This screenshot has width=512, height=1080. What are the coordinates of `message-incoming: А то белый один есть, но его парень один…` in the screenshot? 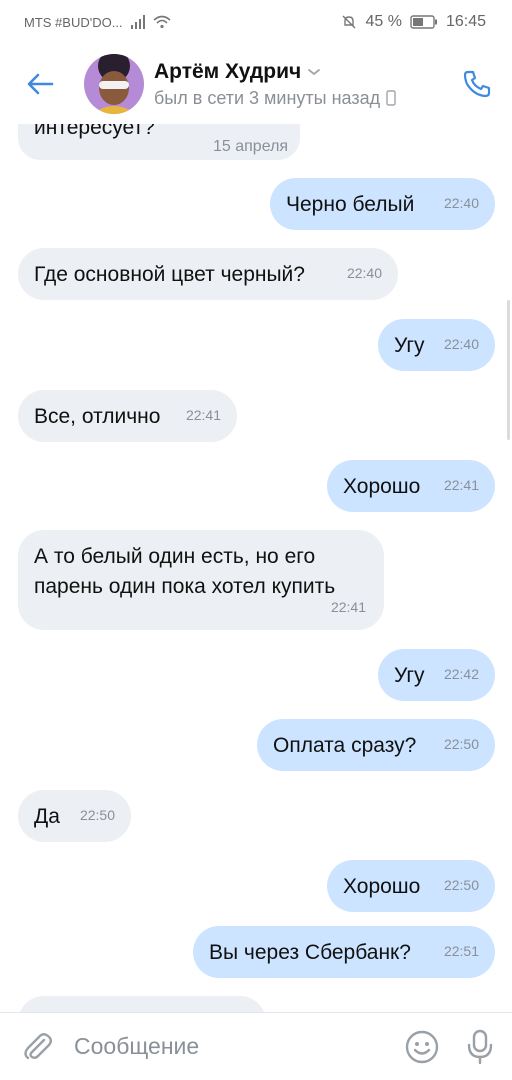 It's located at (201, 580).